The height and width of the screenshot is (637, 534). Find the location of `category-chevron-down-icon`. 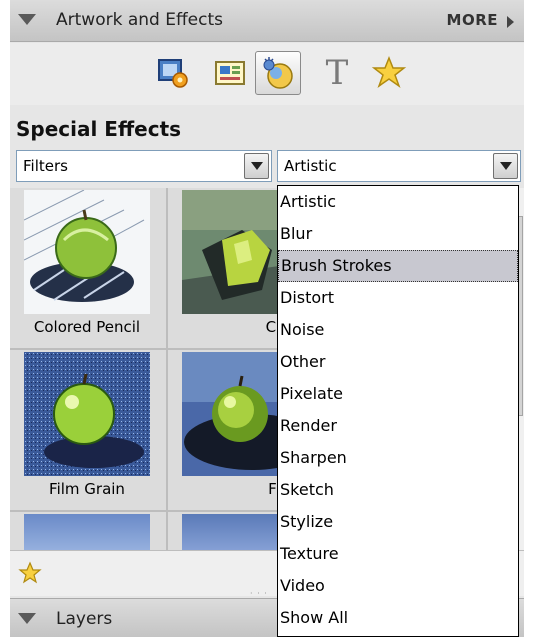

category-chevron-down-icon is located at coordinates (256, 166).